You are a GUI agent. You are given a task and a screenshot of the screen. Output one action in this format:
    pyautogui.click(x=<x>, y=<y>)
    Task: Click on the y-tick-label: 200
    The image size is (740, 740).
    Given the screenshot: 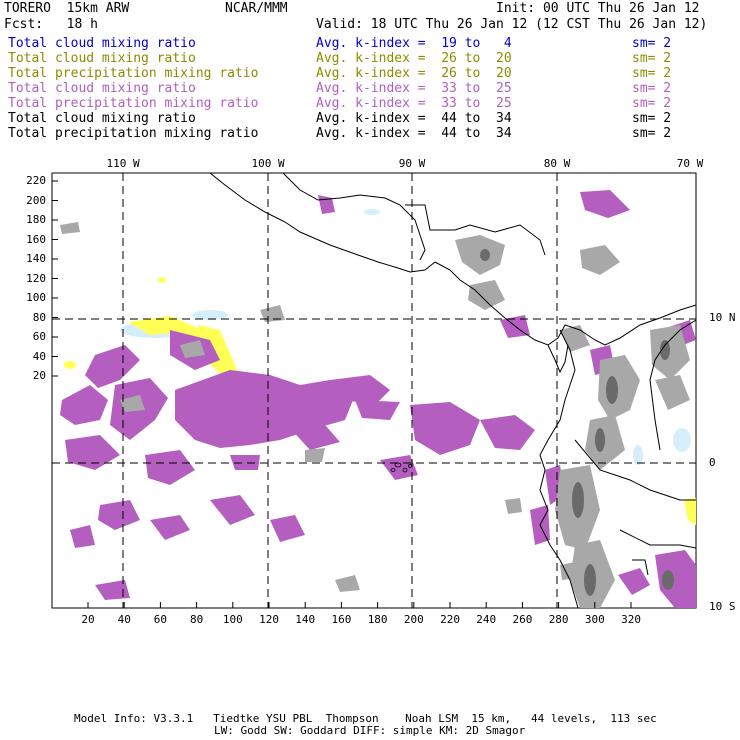 What is the action you would take?
    pyautogui.click(x=36, y=200)
    